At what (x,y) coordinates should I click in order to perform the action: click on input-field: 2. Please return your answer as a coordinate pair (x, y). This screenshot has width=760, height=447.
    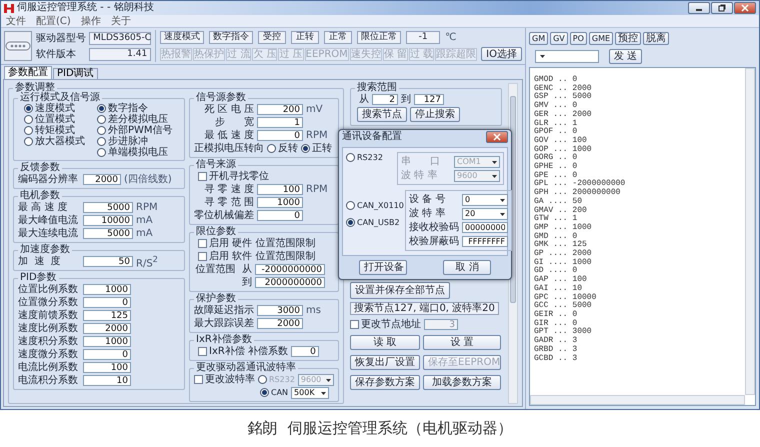
    Looking at the image, I should click on (385, 99).